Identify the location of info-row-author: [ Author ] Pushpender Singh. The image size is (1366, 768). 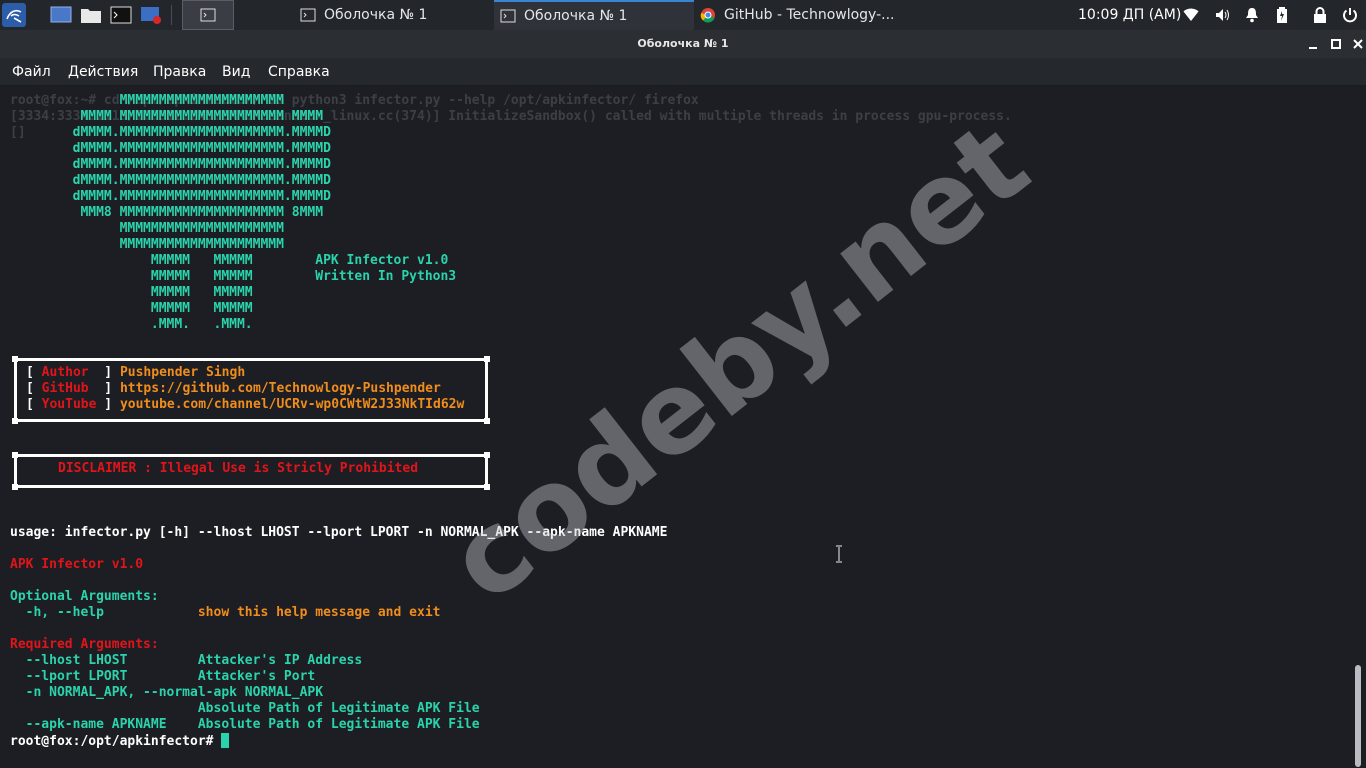
(136, 372).